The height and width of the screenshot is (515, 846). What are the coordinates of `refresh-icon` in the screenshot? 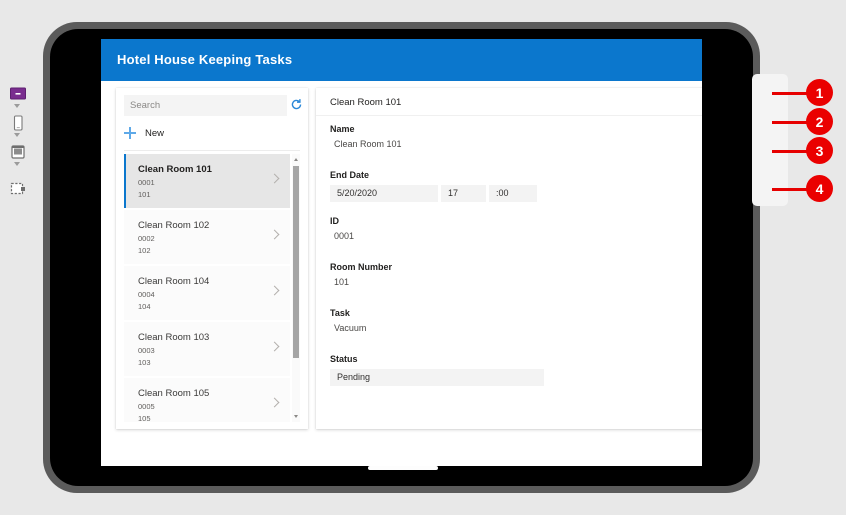 It's located at (296, 104).